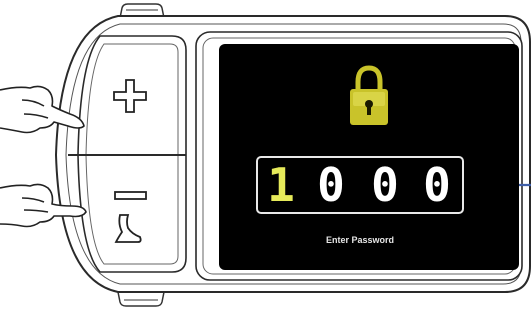  What do you see at coordinates (133, 238) in the screenshot?
I see `walk-assist-button` at bounding box center [133, 238].